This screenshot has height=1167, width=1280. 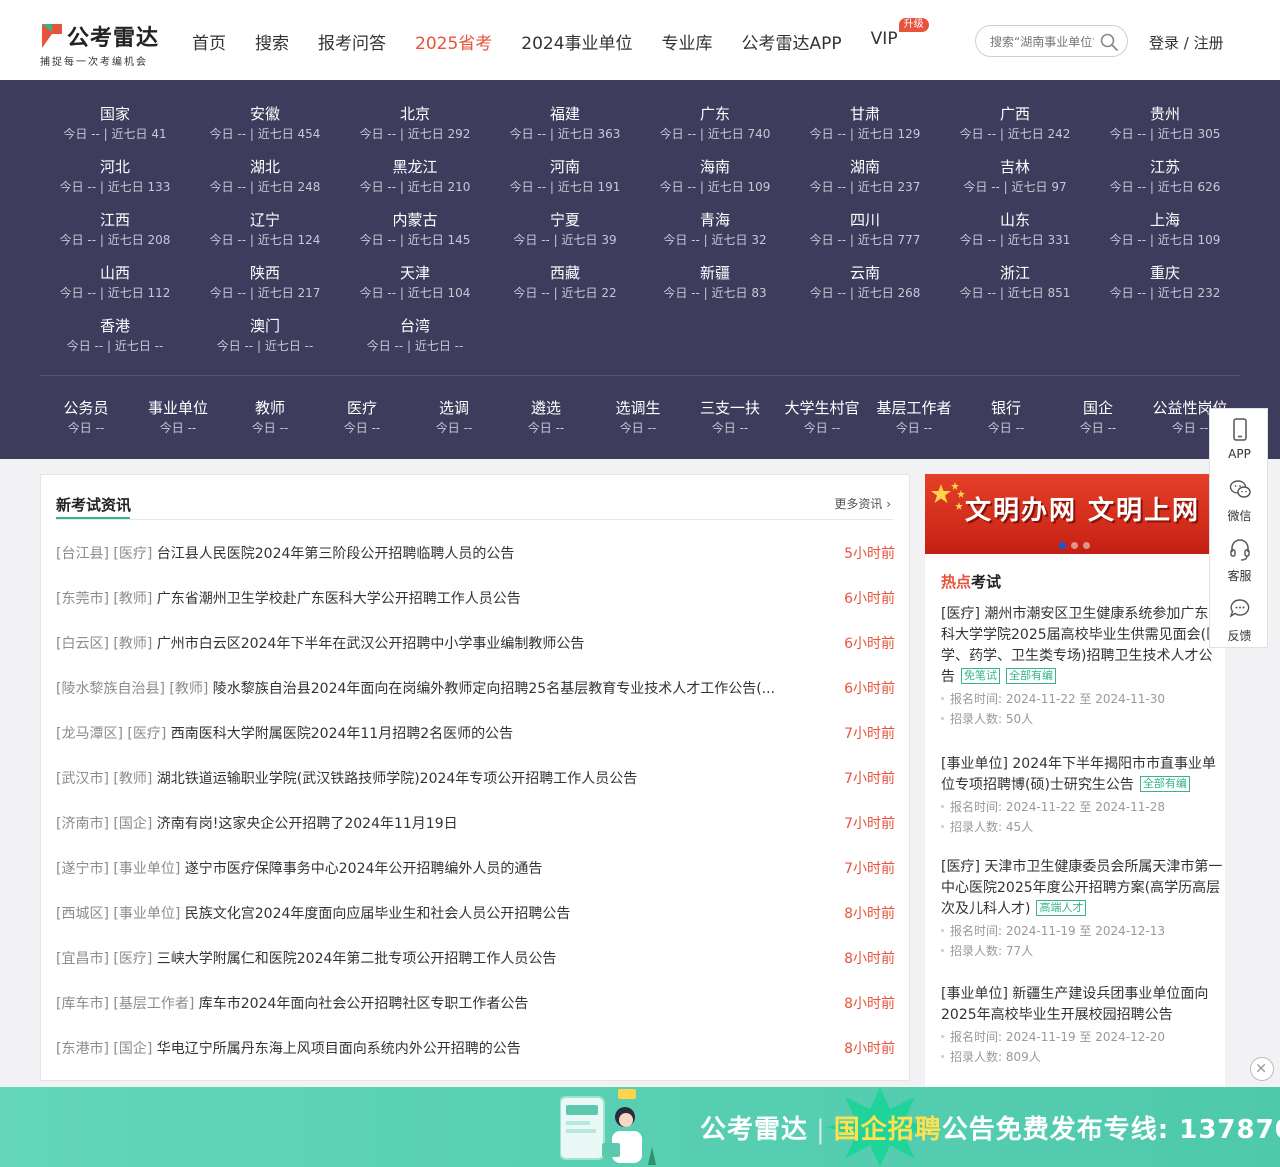 What do you see at coordinates (454, 418) in the screenshot?
I see `category-item: 选调 今日 --` at bounding box center [454, 418].